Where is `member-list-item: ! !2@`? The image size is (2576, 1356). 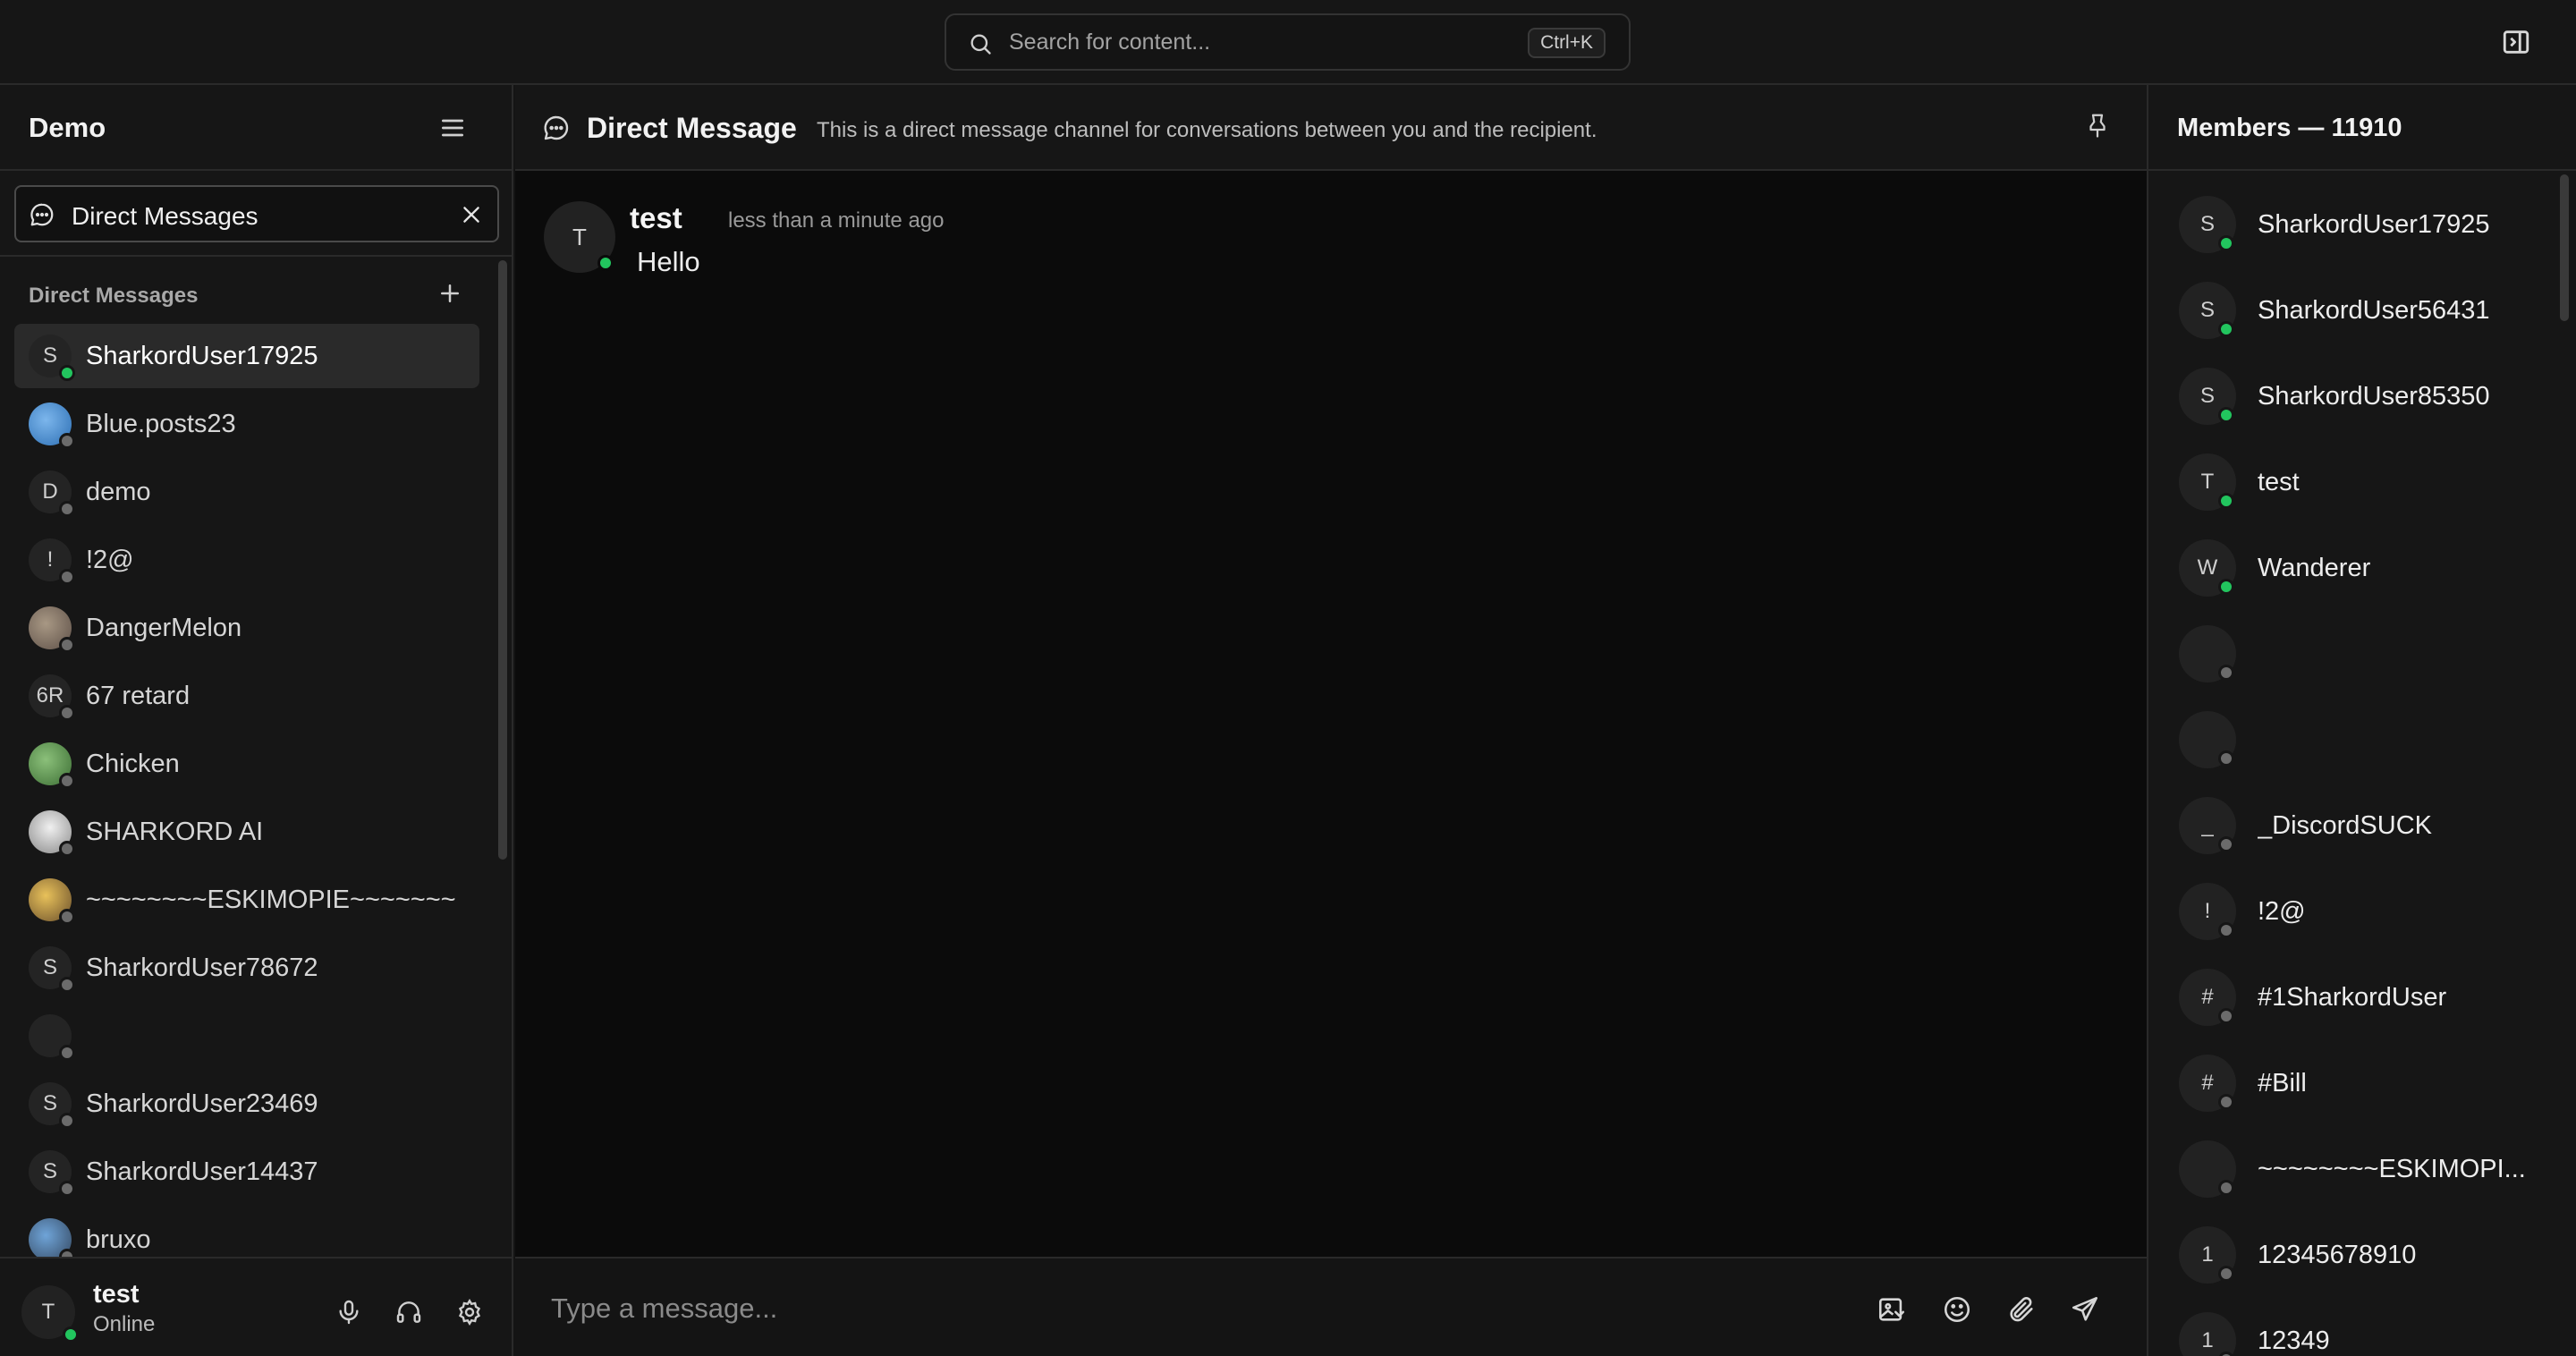 member-list-item: ! !2@ is located at coordinates (2362, 926).